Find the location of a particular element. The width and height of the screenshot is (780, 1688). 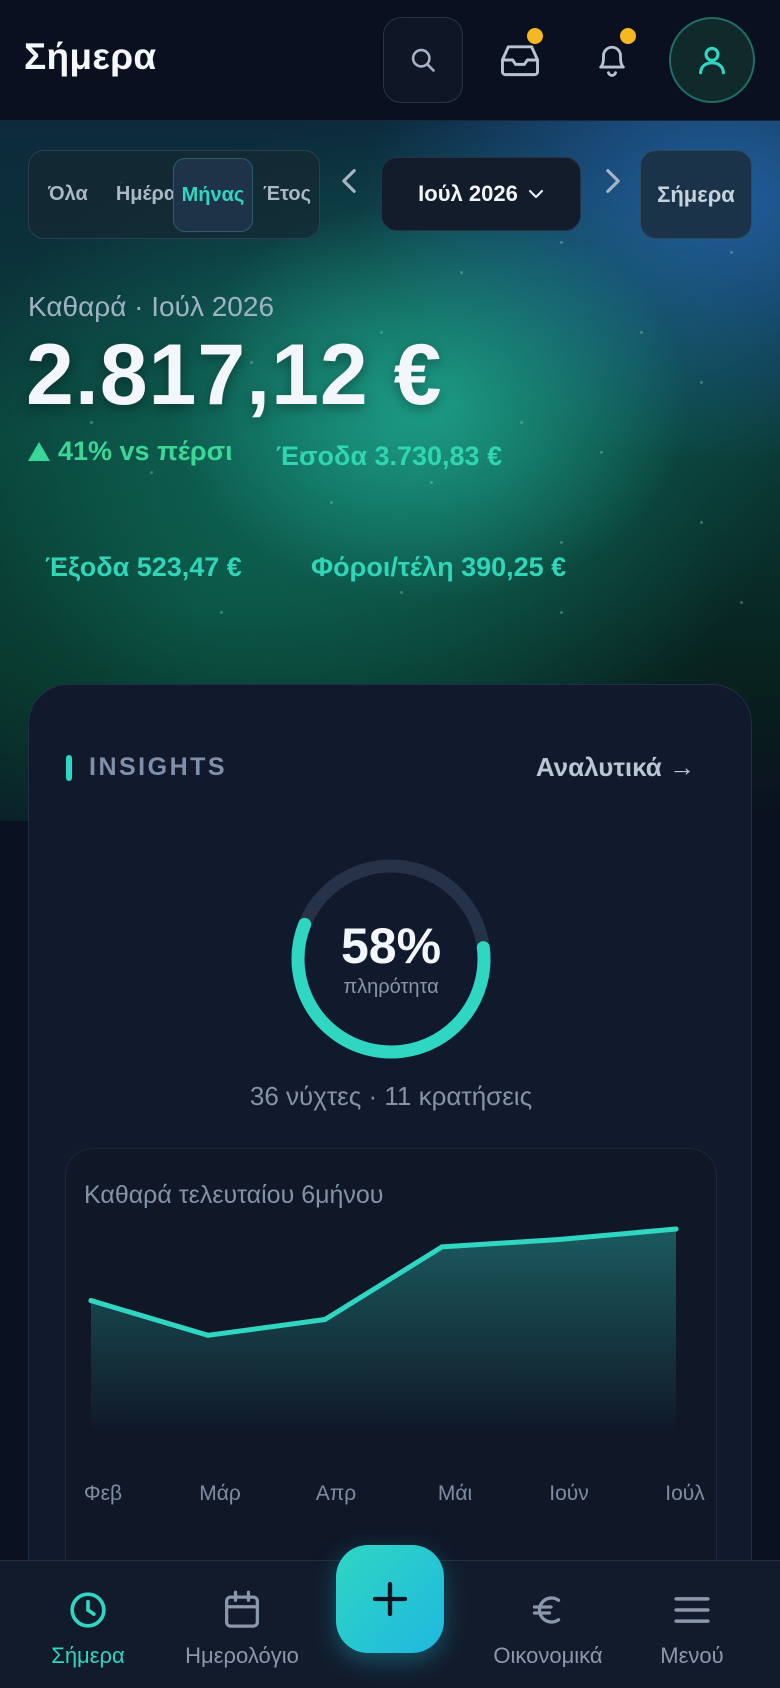

notifications-button is located at coordinates (612, 60).